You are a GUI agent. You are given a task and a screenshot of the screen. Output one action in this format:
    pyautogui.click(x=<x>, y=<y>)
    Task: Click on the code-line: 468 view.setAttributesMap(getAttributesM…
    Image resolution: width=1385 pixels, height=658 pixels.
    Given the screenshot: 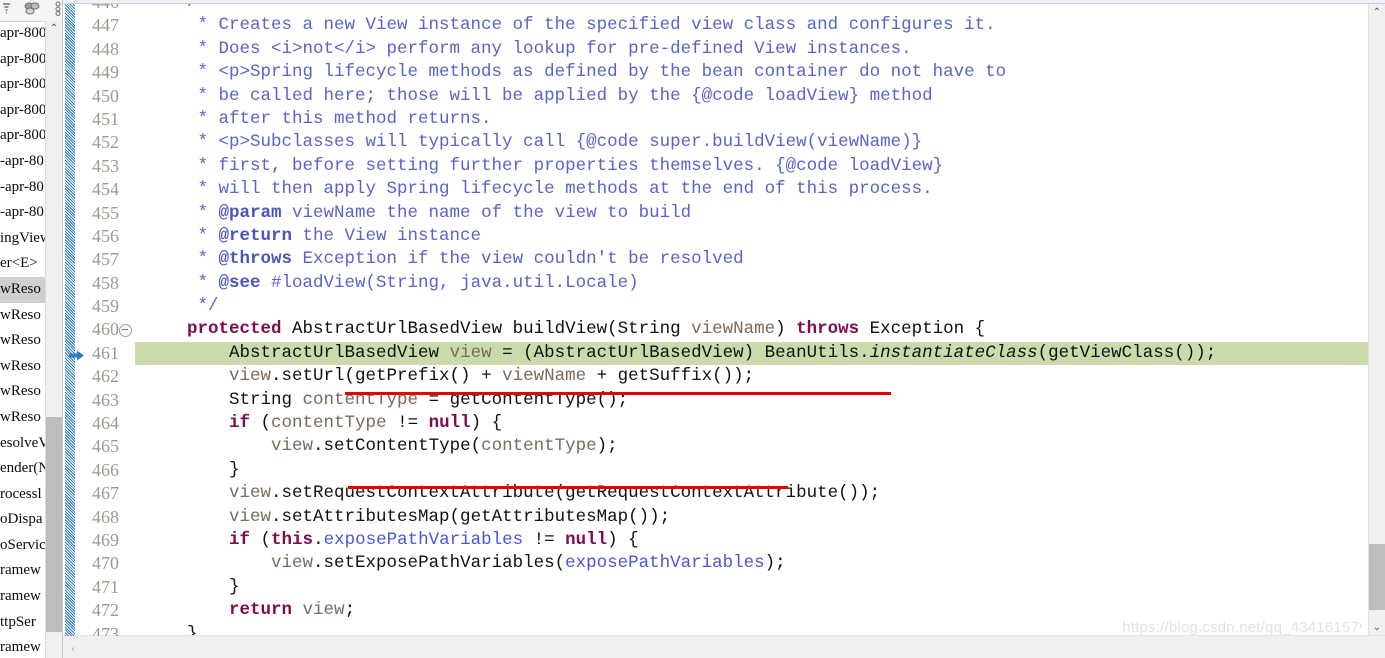 What is the action you would take?
    pyautogui.click(x=716, y=517)
    